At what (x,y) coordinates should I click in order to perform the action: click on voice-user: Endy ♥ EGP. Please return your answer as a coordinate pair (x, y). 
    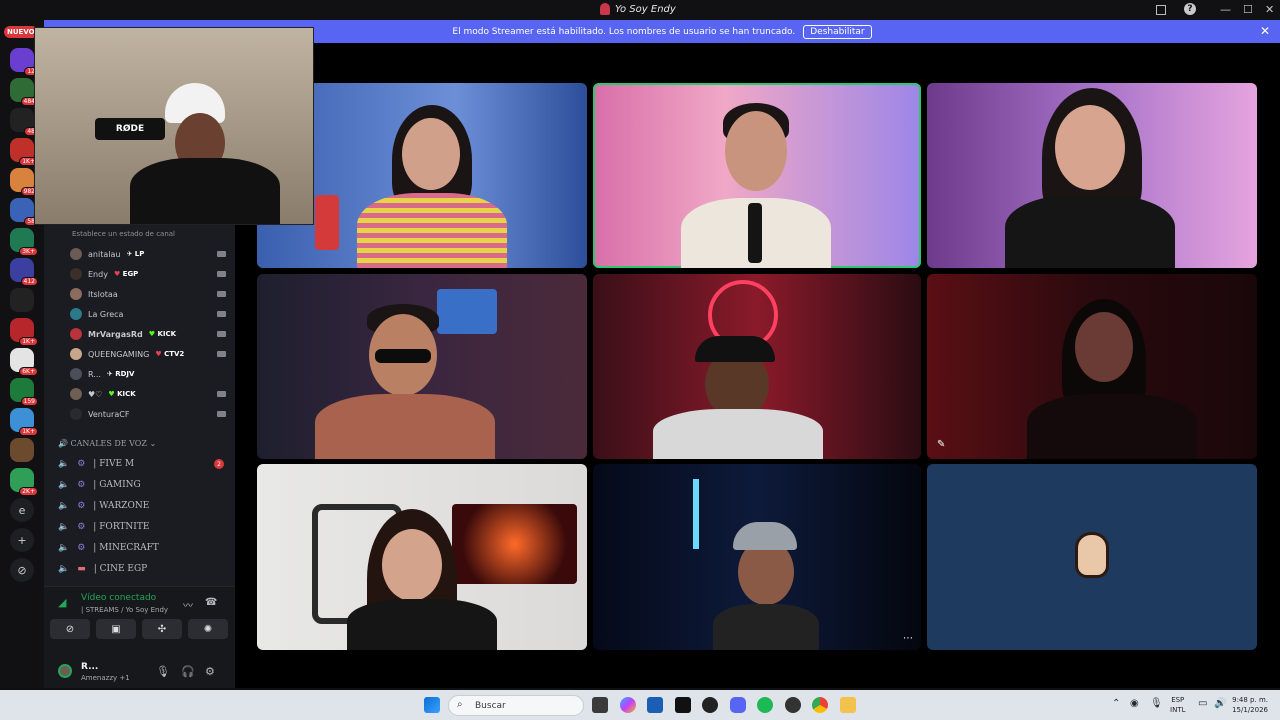
    Looking at the image, I should click on (148, 274).